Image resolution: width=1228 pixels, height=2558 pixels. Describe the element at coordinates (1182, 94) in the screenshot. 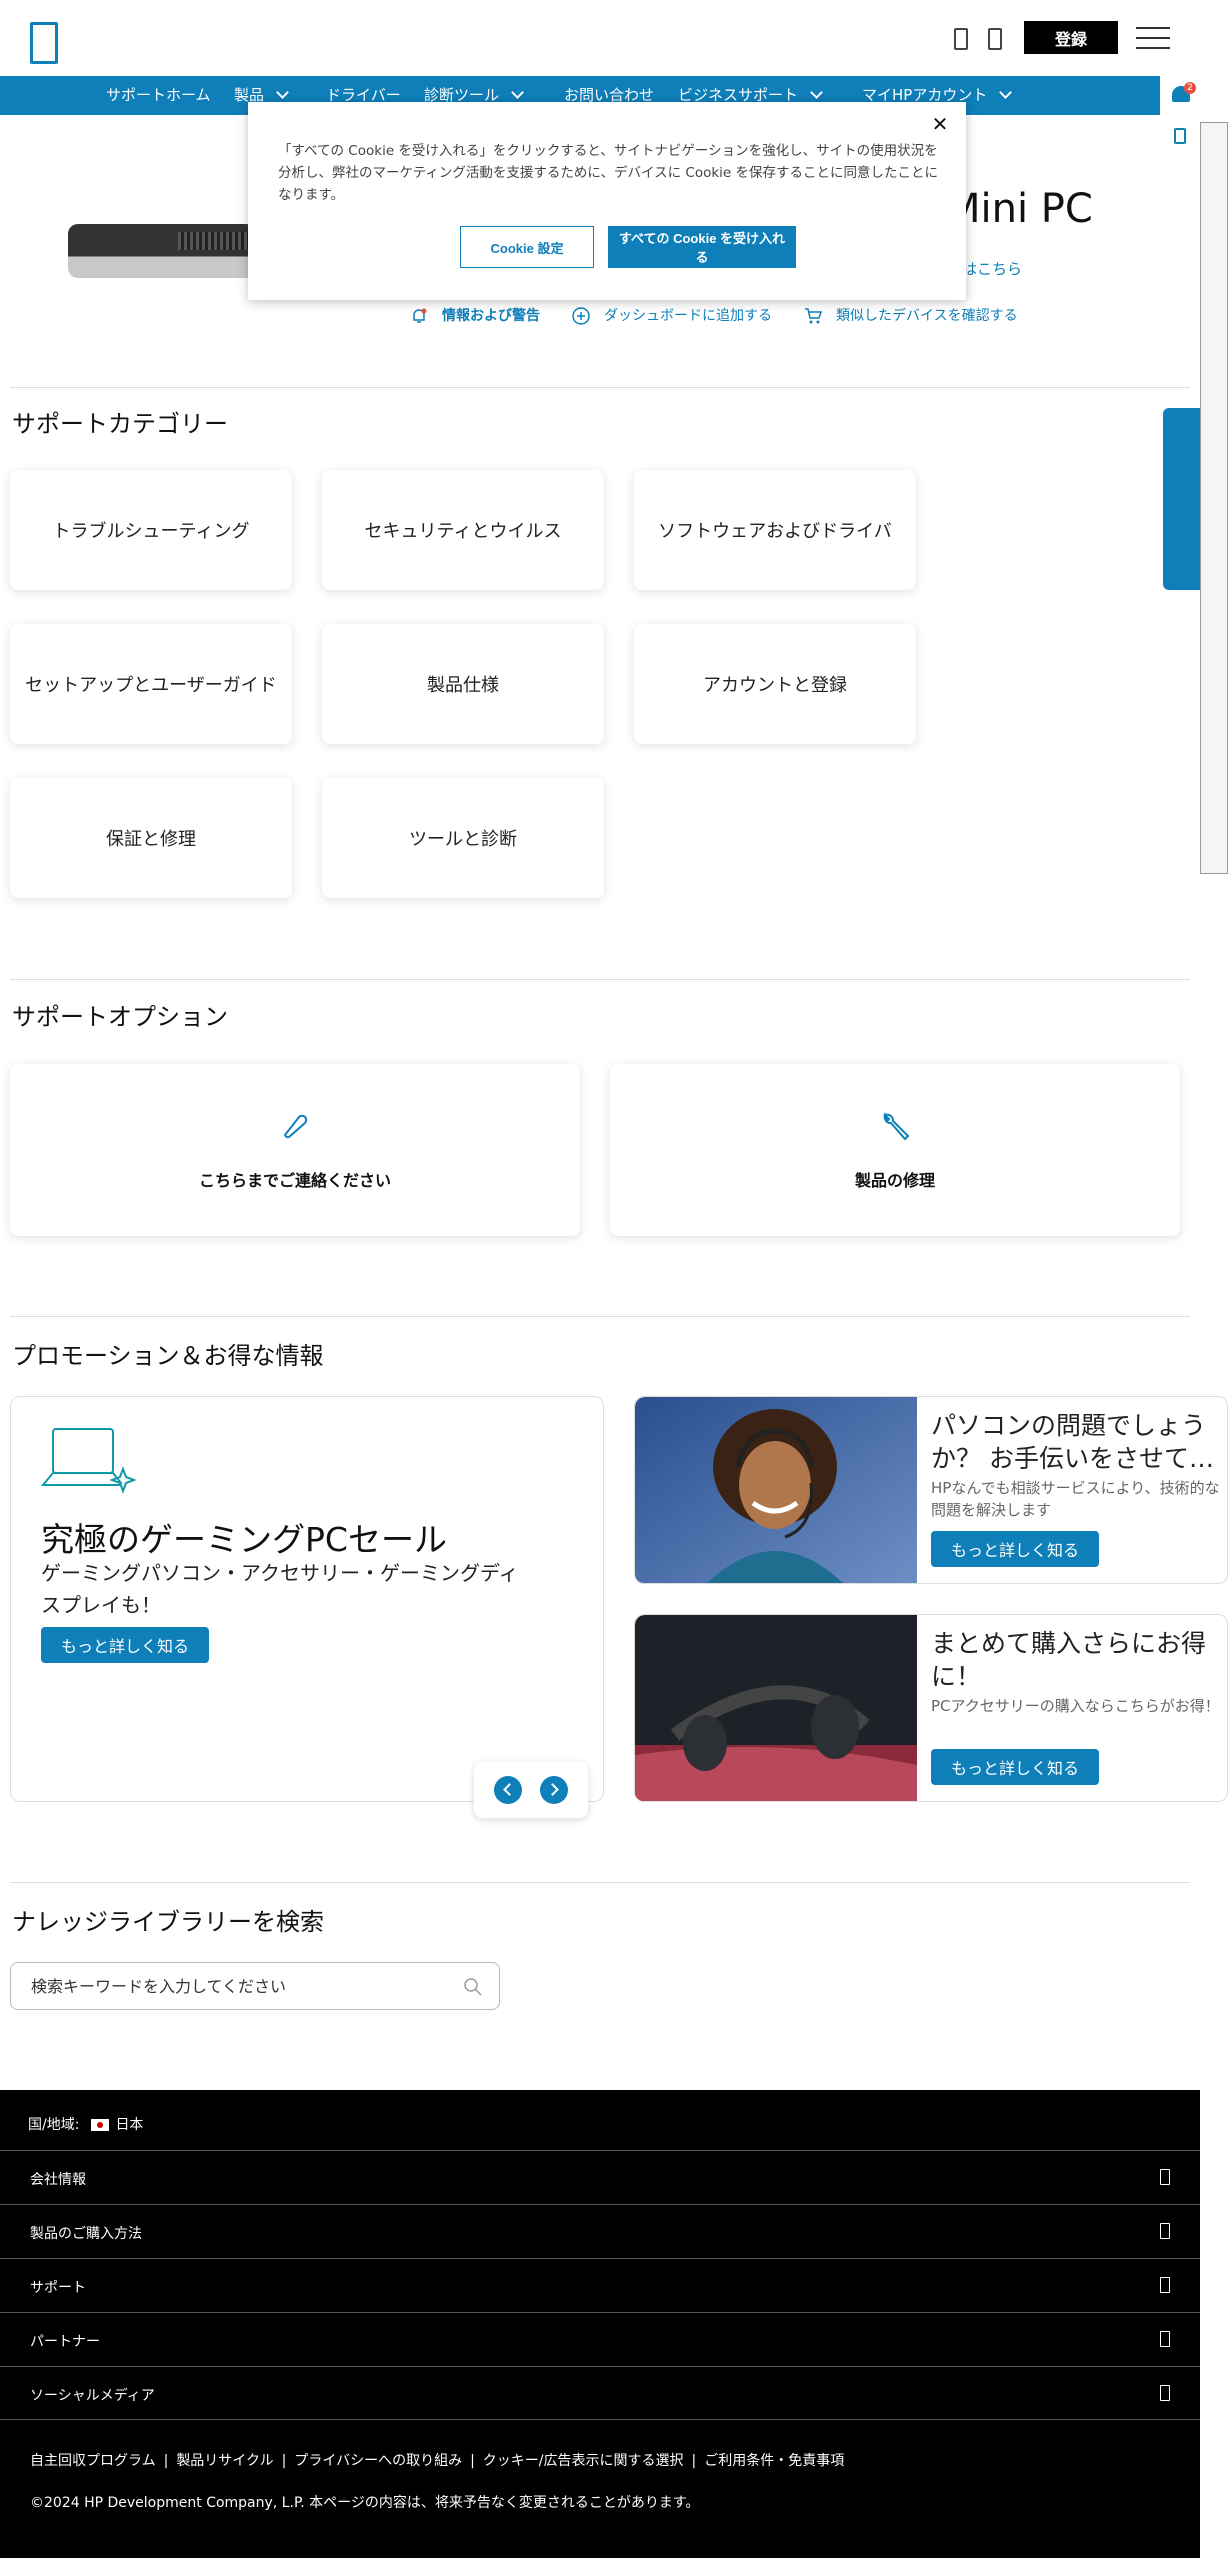

I see `notification-bell-icon: 2` at that location.